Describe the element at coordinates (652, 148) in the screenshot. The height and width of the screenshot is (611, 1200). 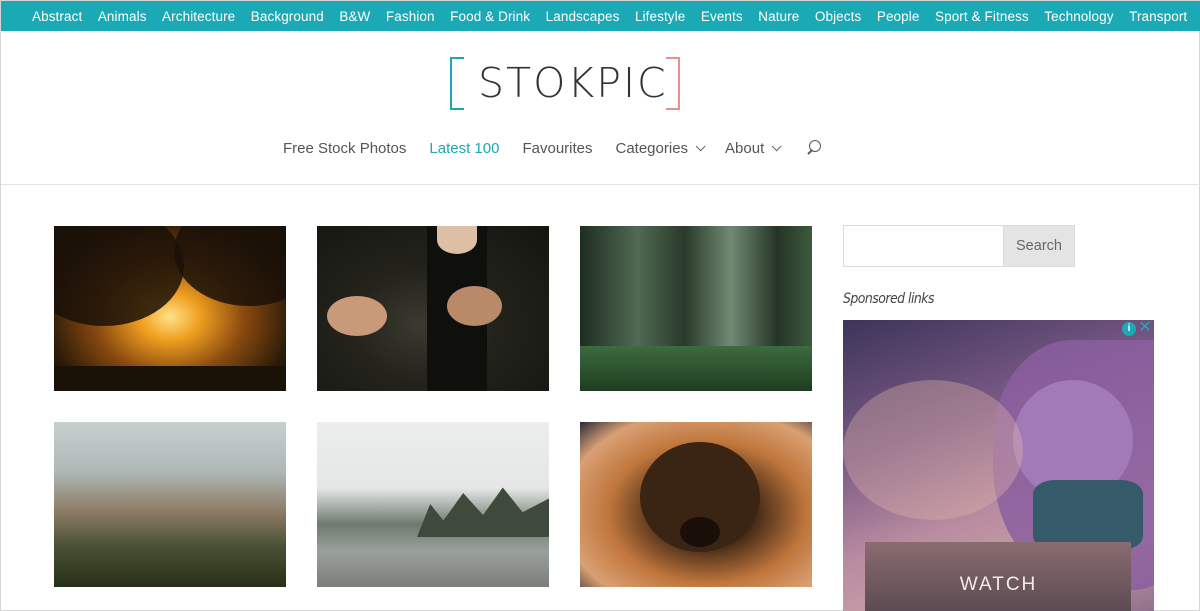
I see `nav-categories-label: Categories` at that location.